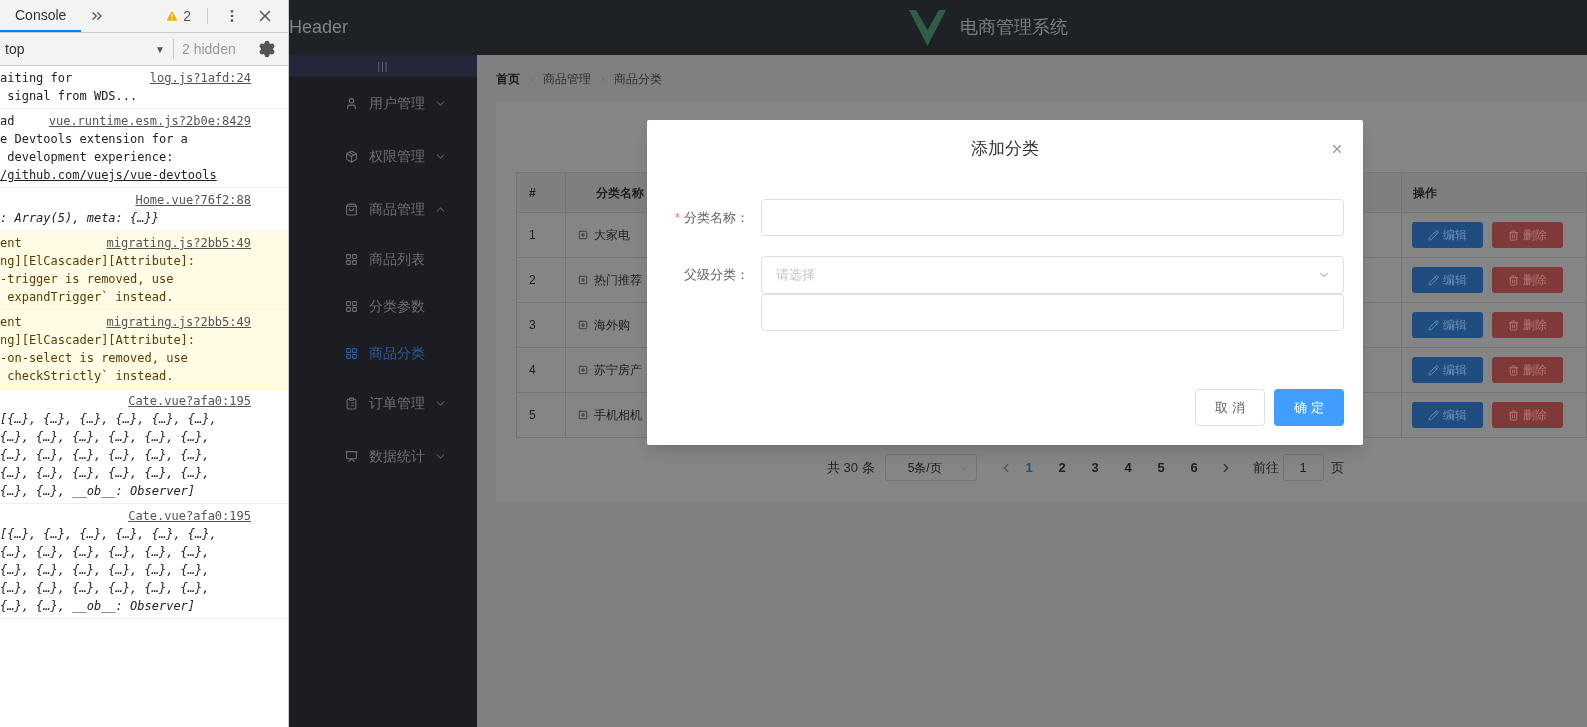  Describe the element at coordinates (541, 325) in the screenshot. I see `table-cell: 3` at that location.